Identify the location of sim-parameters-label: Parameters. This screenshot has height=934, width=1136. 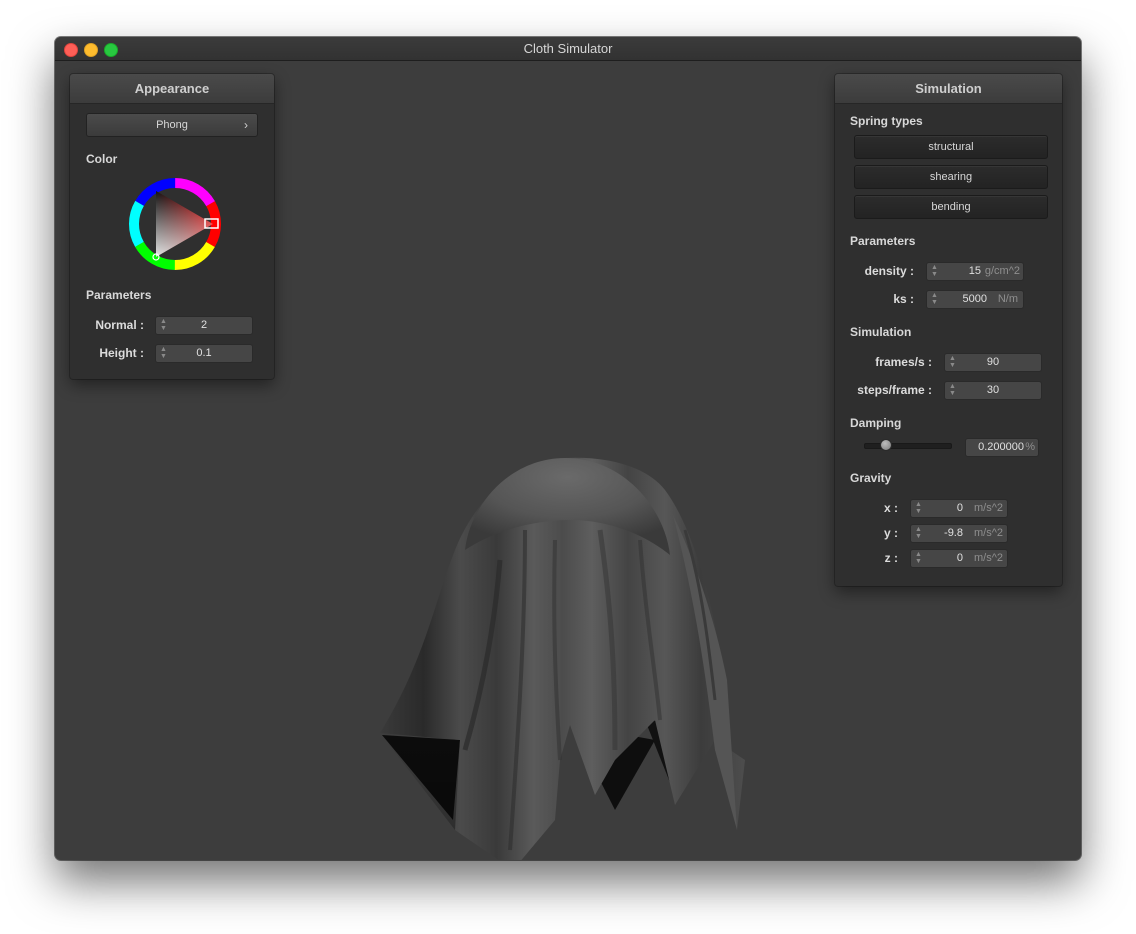
(883, 241).